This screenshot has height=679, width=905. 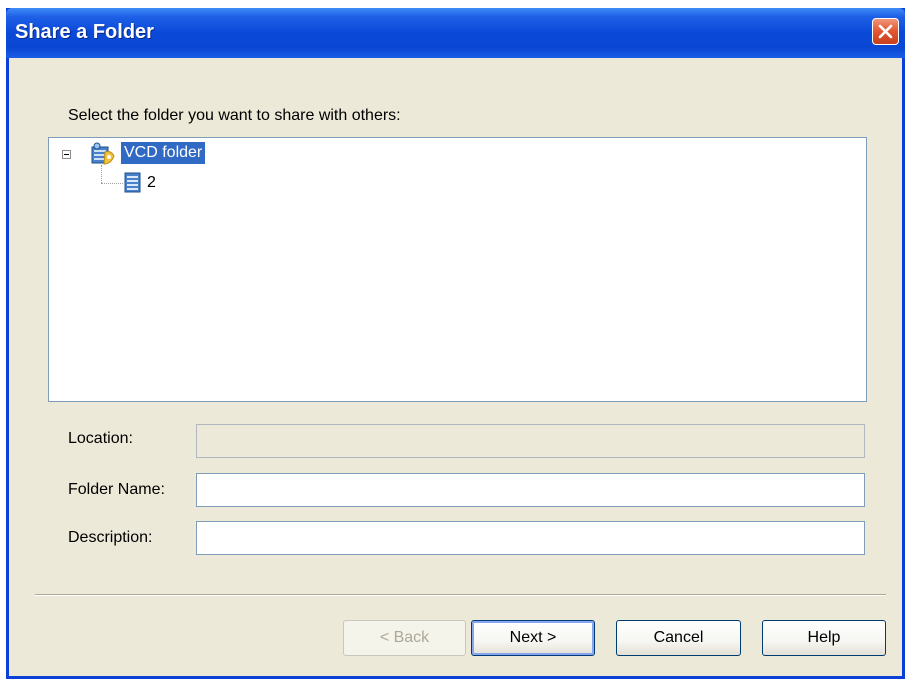 What do you see at coordinates (116, 489) in the screenshot?
I see `folder-name-label: Folder Name:` at bounding box center [116, 489].